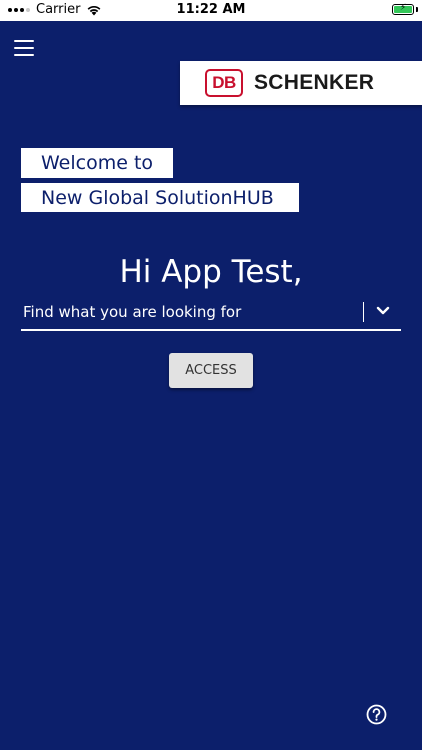  I want to click on status-time: 11:22 AM, so click(211, 9).